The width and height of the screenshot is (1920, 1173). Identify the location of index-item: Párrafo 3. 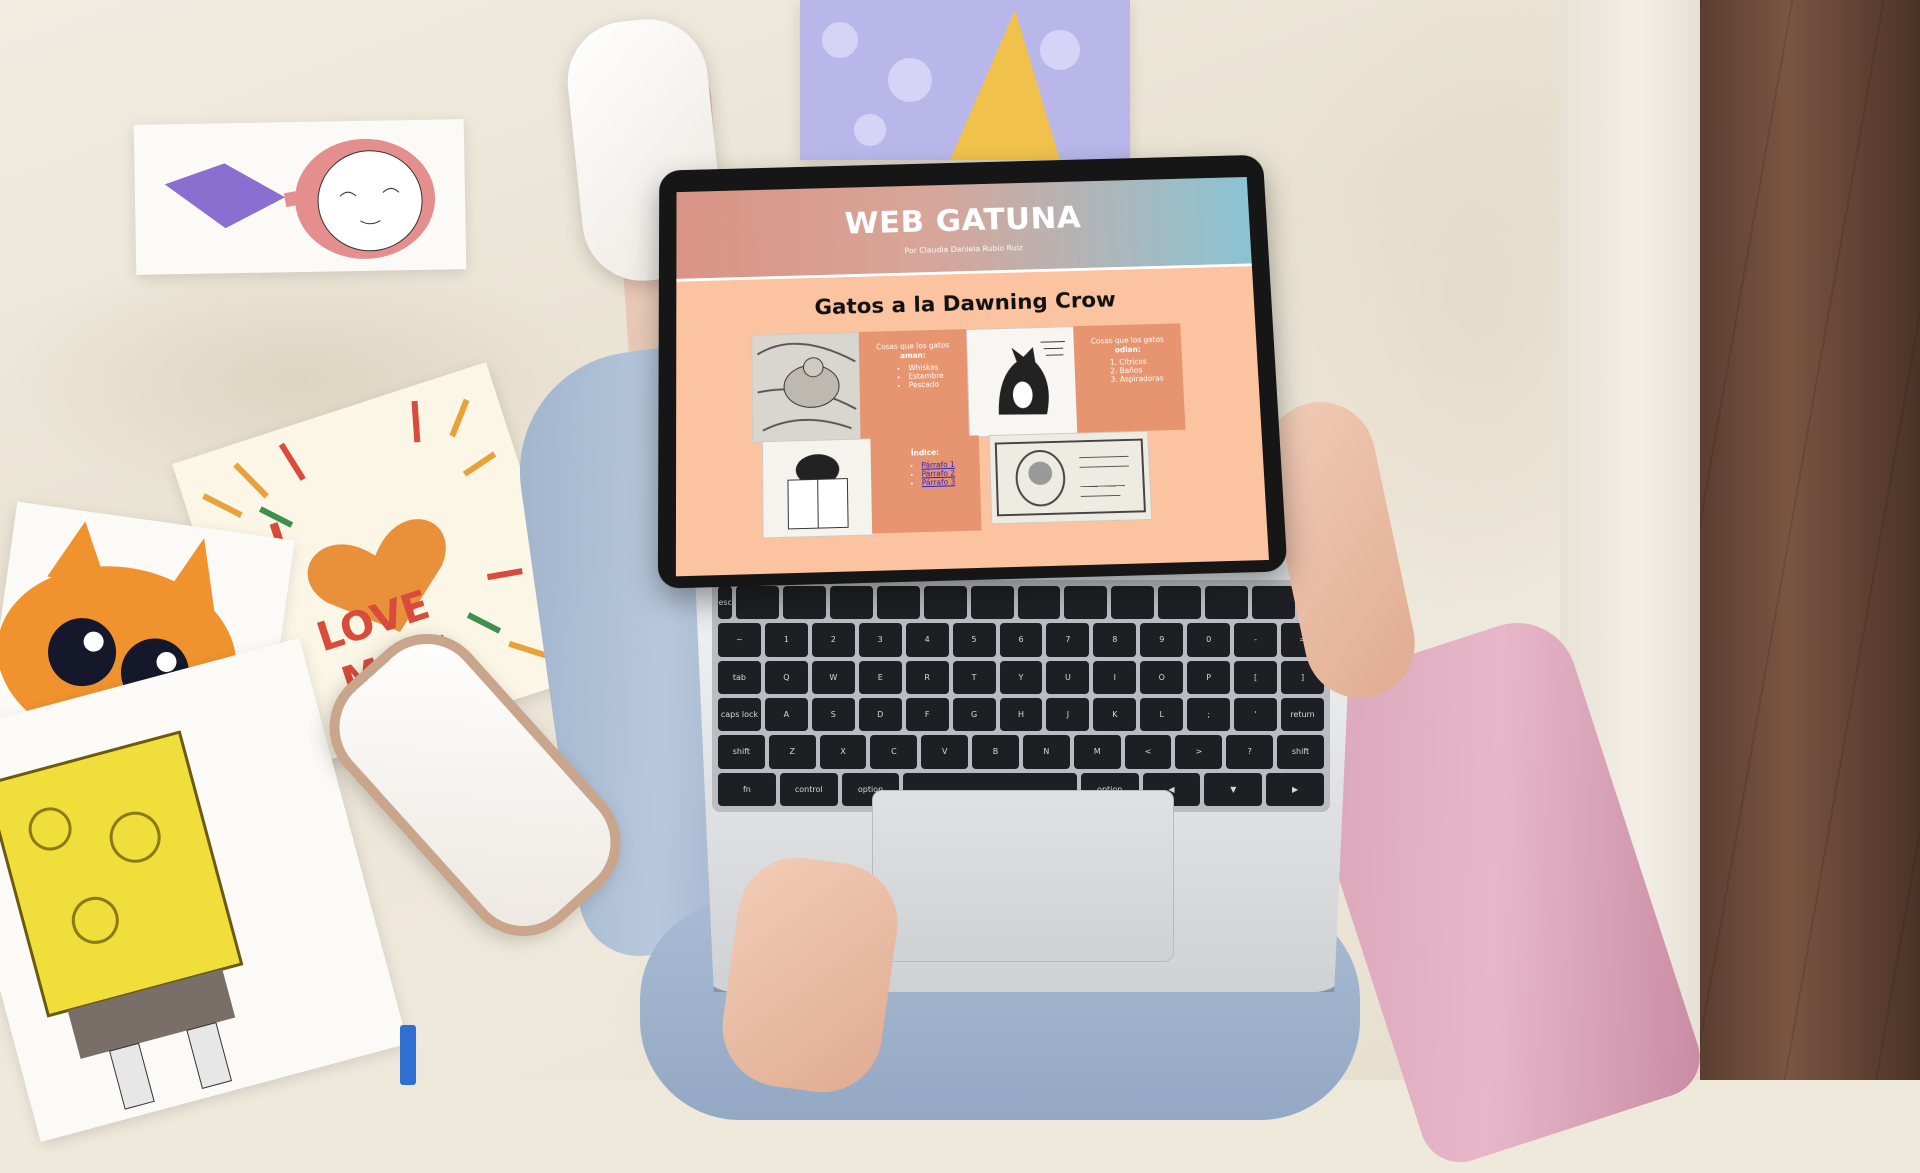
(939, 483).